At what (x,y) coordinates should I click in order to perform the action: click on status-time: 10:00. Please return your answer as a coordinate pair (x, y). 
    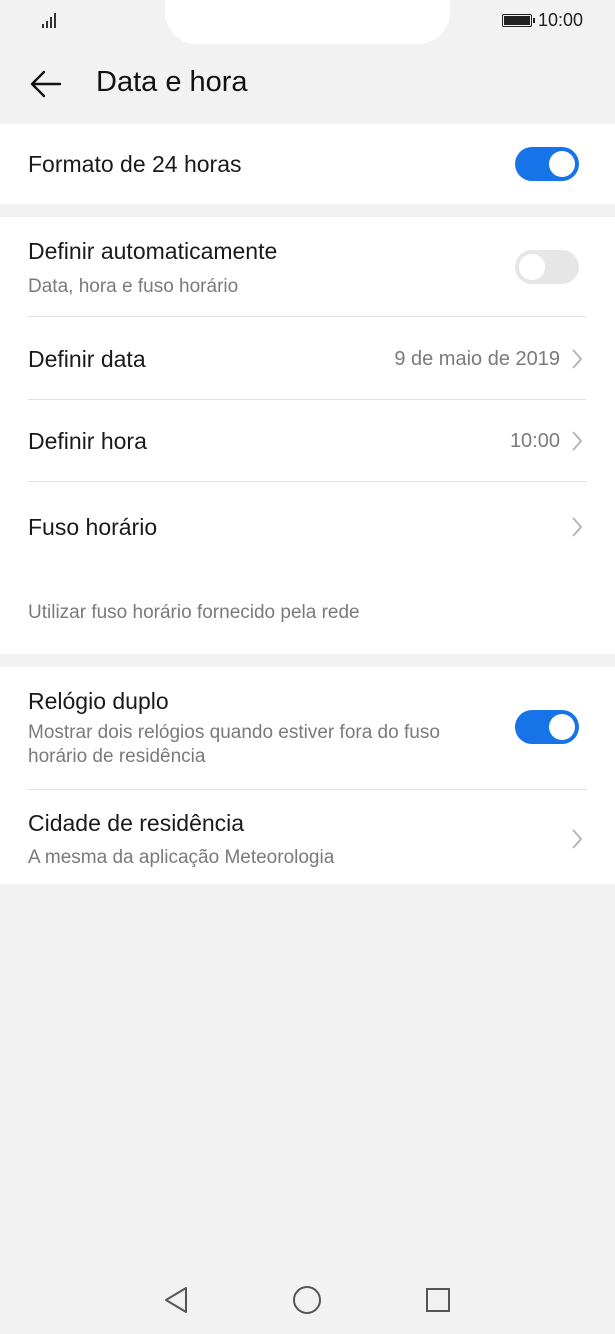
    Looking at the image, I should click on (560, 20).